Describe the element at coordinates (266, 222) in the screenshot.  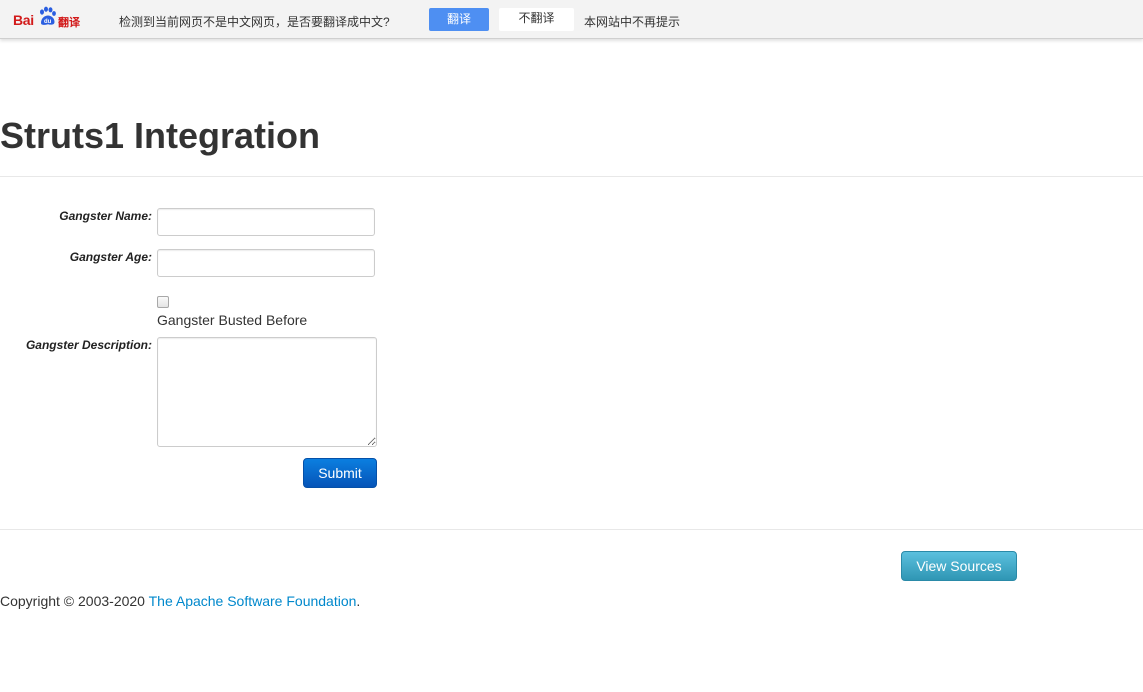
I see `gangster-name-input` at that location.